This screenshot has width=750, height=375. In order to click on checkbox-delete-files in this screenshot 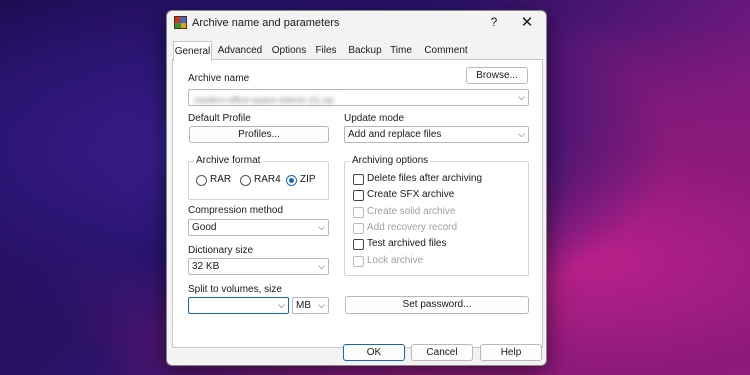, I will do `click(358, 179)`.